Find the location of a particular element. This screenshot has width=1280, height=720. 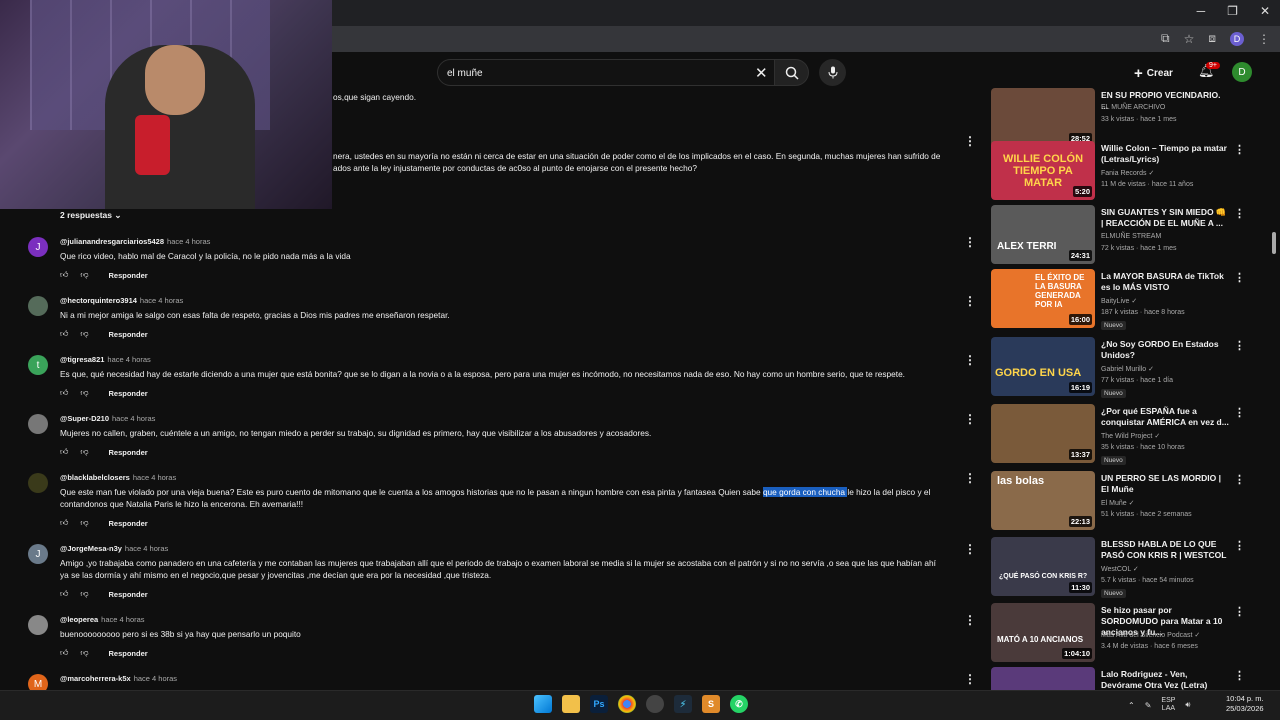

comment-author: @marcoherrera-k5x hace 4 horas is located at coordinates (118, 678).